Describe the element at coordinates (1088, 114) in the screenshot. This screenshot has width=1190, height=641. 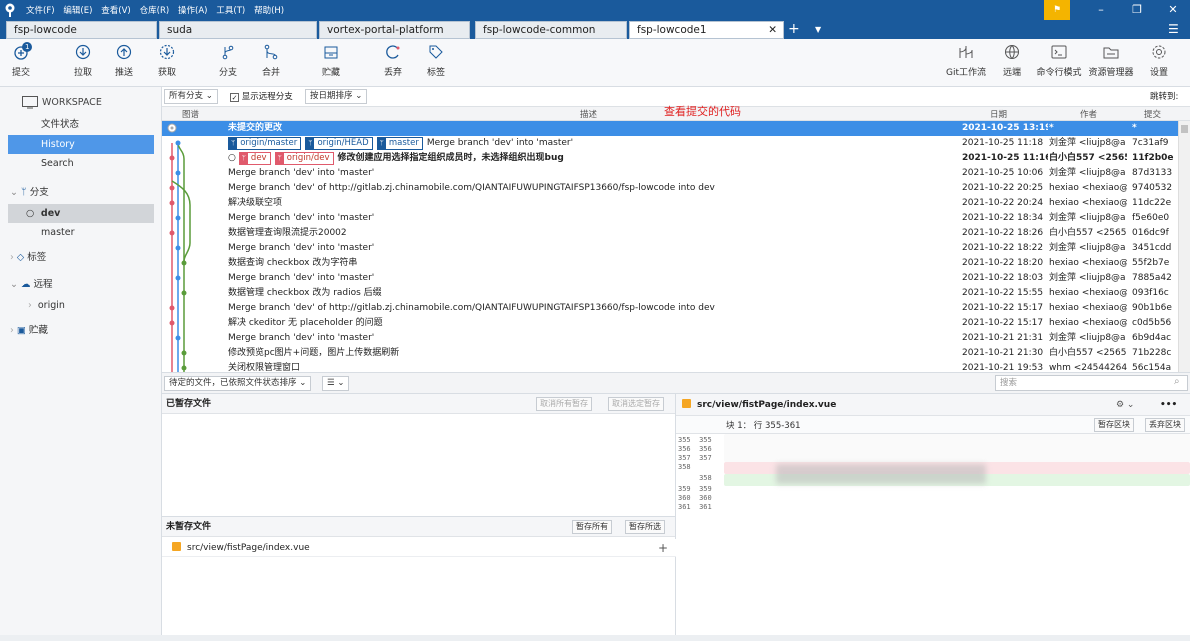
I see `column-author: 作者` at that location.